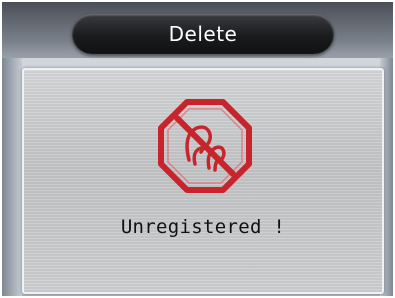  Describe the element at coordinates (12, 177) in the screenshot. I see `left-edge-decoration` at that location.